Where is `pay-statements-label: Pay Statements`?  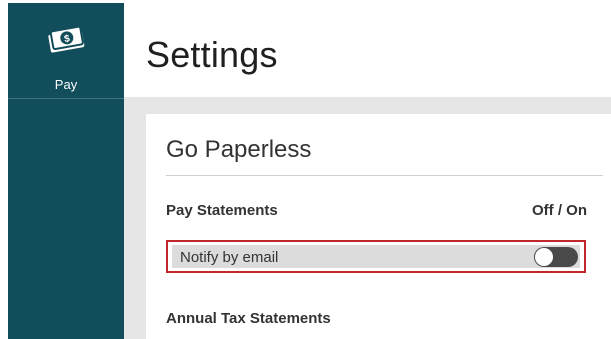
pay-statements-label: Pay Statements is located at coordinates (222, 210).